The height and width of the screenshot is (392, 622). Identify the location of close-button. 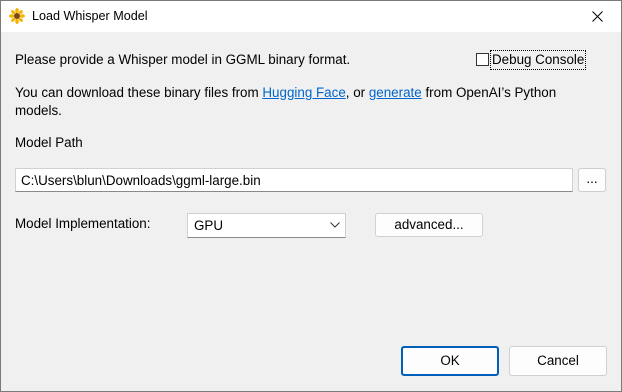
(598, 16).